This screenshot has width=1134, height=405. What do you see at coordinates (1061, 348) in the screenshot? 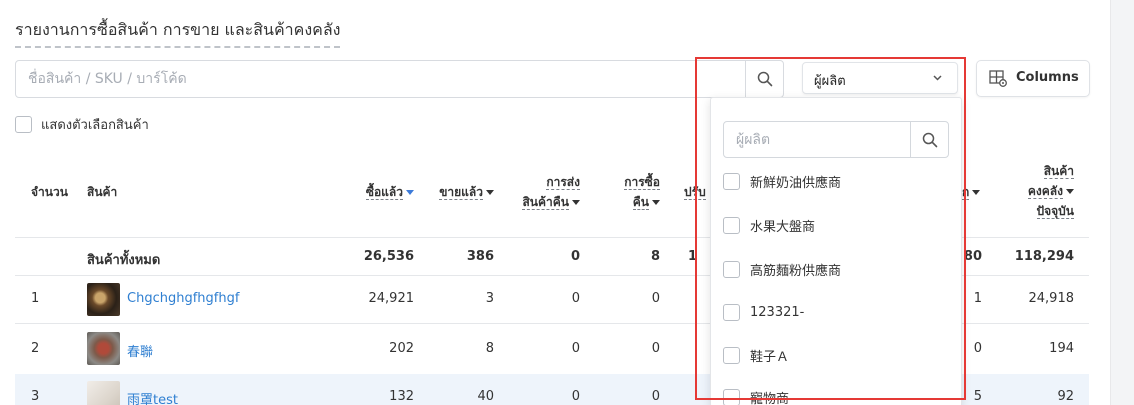
I see `cell-current-stock: 194` at bounding box center [1061, 348].